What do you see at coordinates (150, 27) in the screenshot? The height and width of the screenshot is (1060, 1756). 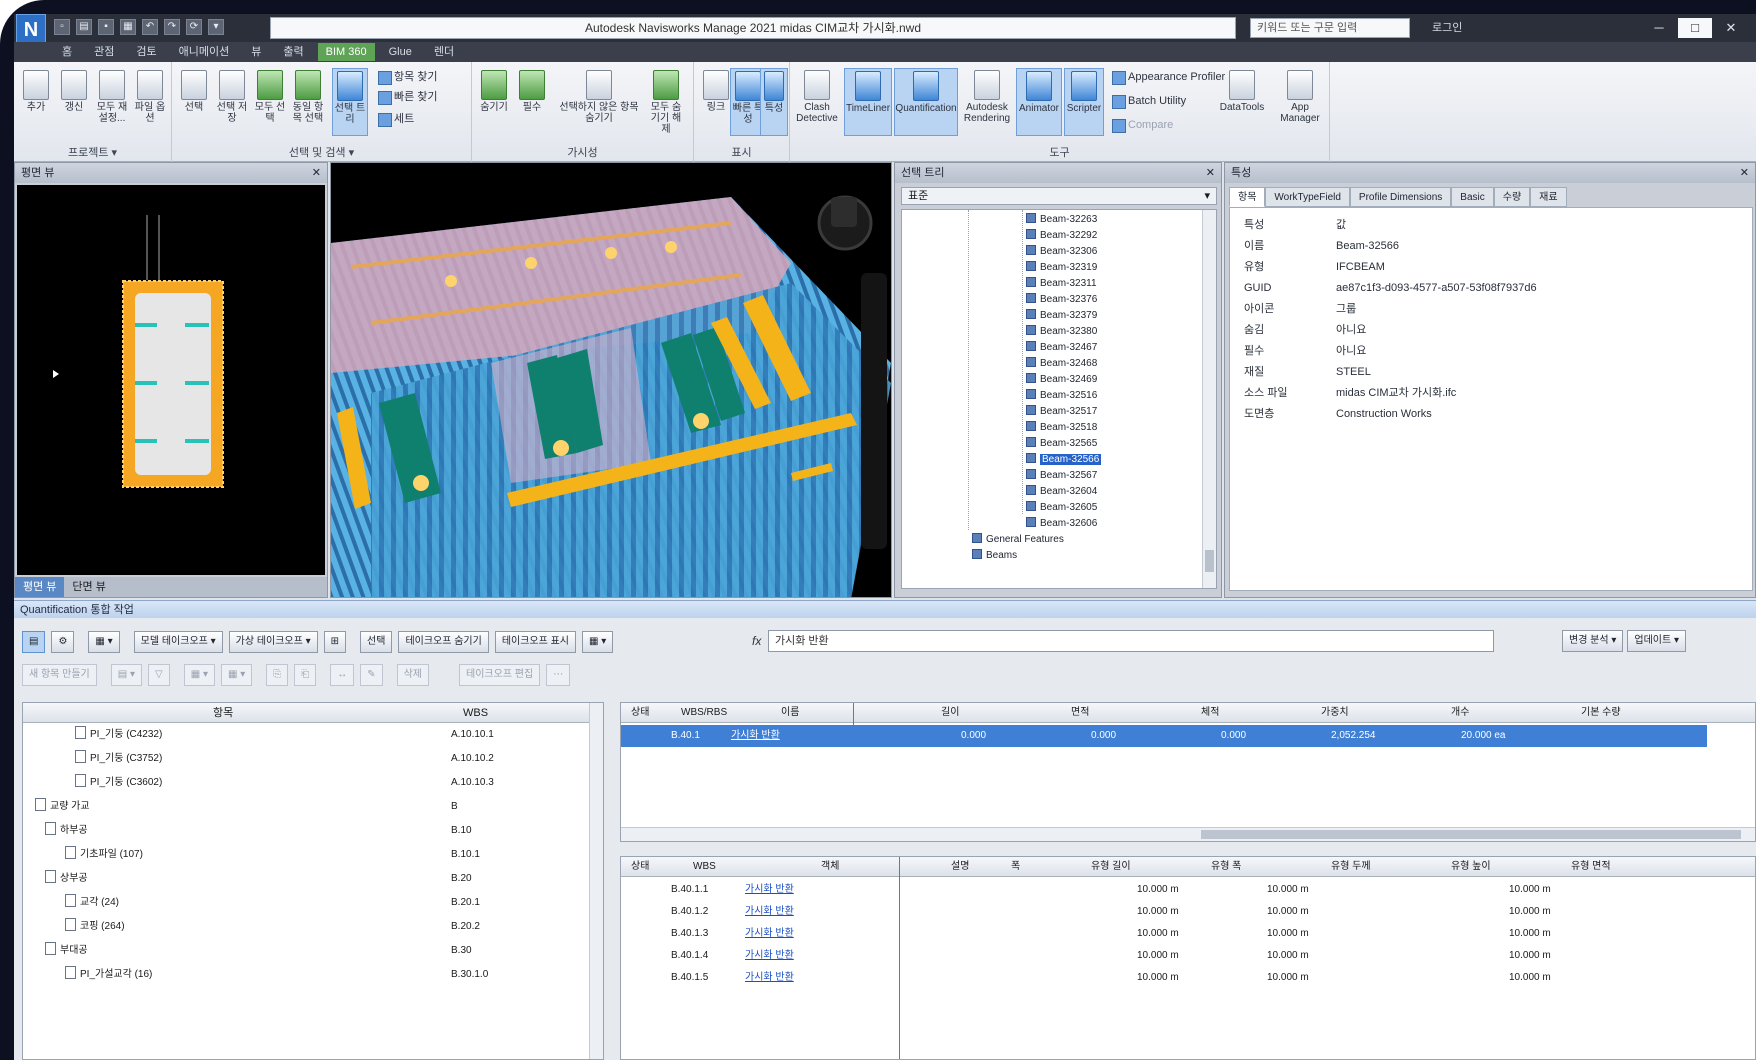 I see `undo-icon: ↶` at bounding box center [150, 27].